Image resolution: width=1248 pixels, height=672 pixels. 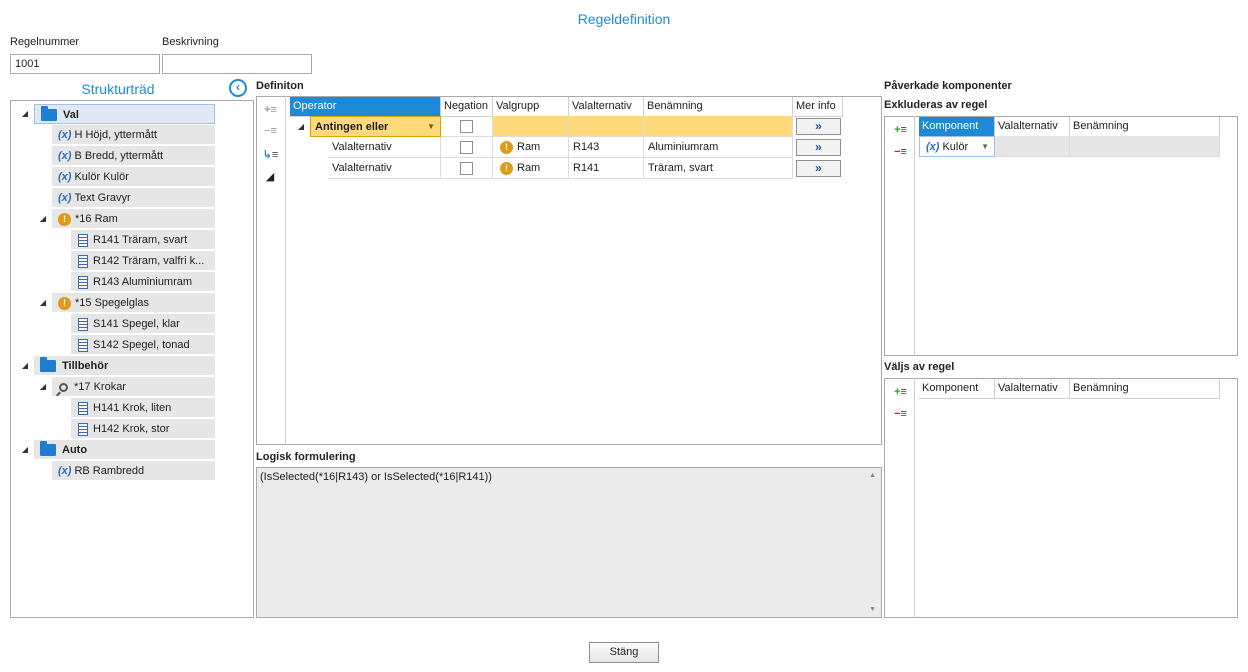 I want to click on selected-title: Väljs av regel, so click(x=919, y=367).